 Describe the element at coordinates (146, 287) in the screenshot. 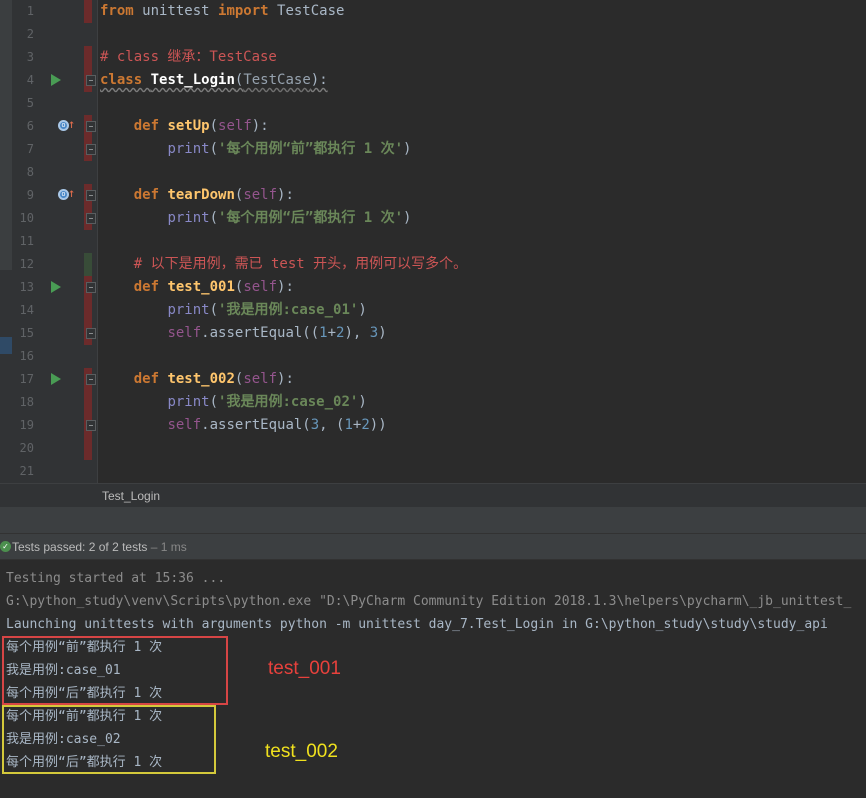

I see `code-token: def` at that location.